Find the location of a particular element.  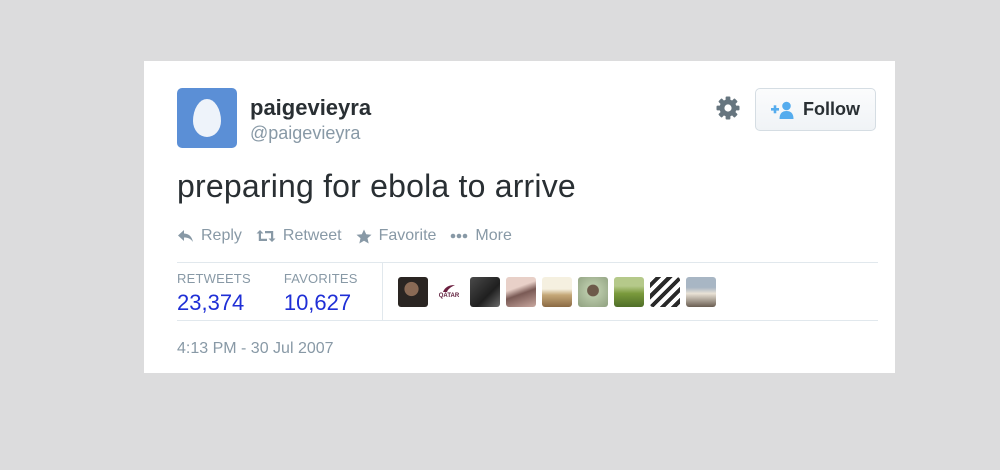

favorite-button: Favorite is located at coordinates (396, 236).